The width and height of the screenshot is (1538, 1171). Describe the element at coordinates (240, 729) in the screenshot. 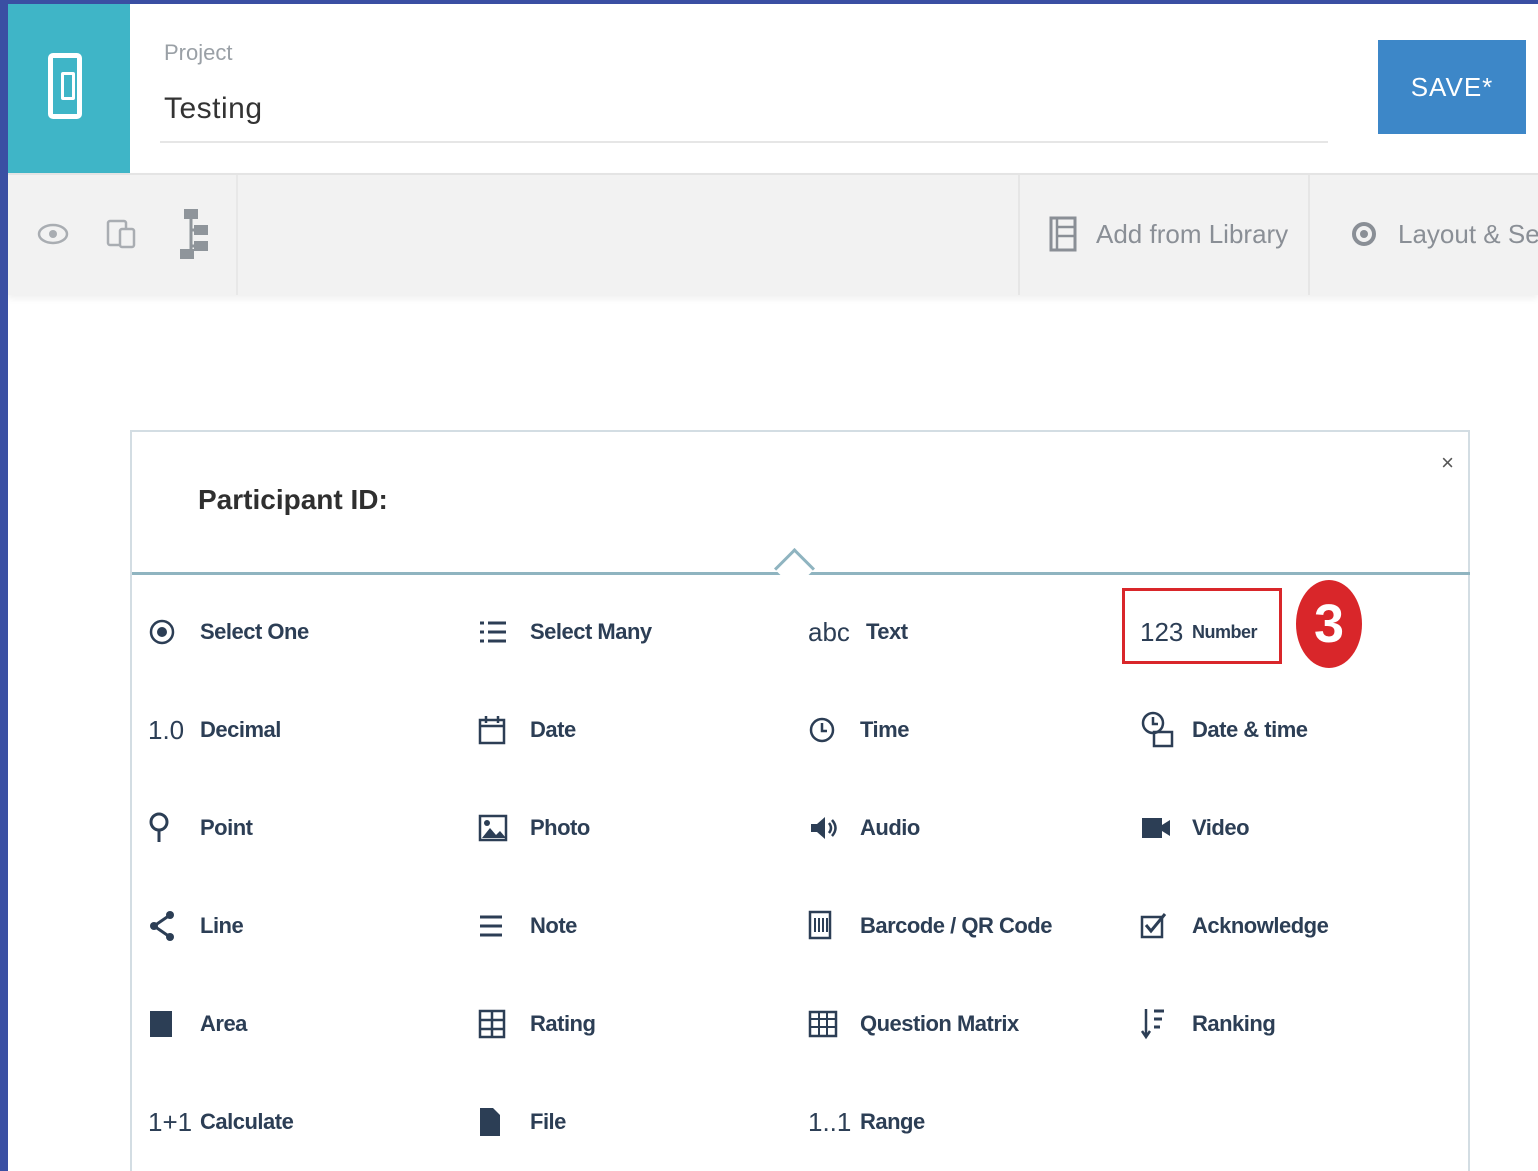

I see `type-label: Decimal` at that location.